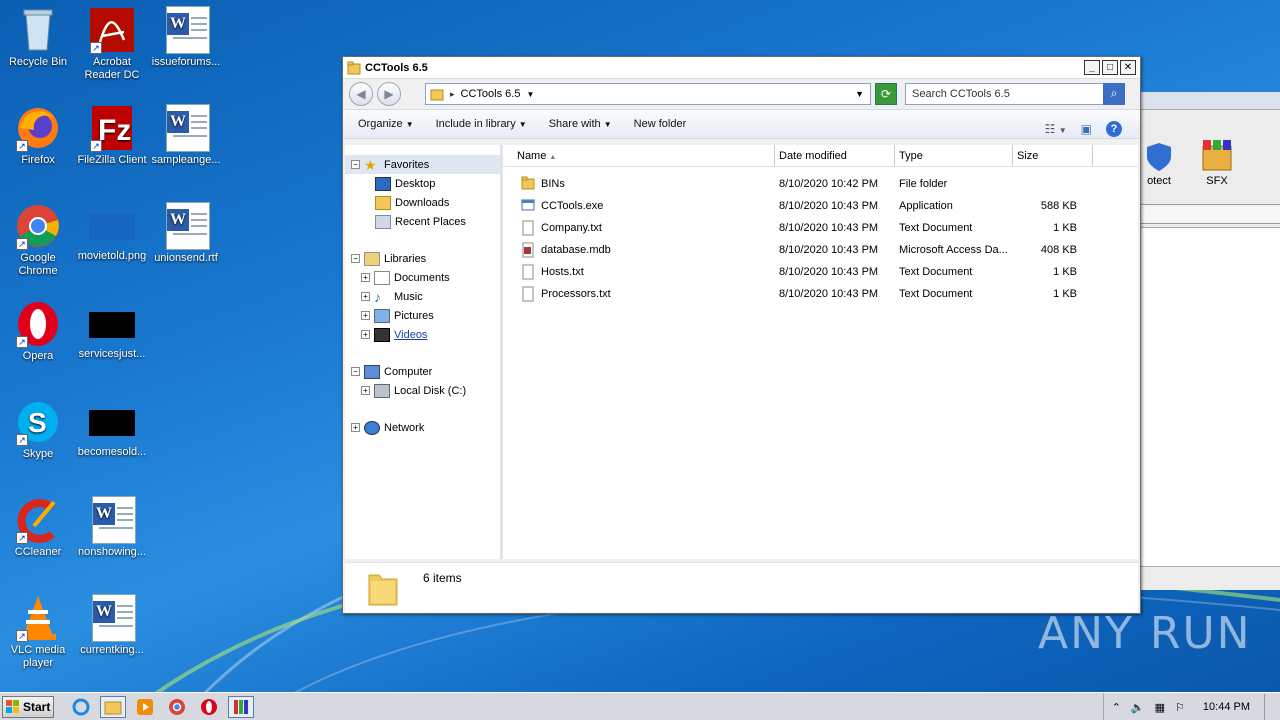  What do you see at coordinates (1209, 341) in the screenshot?
I see `background-window: otect SFX` at bounding box center [1209, 341].